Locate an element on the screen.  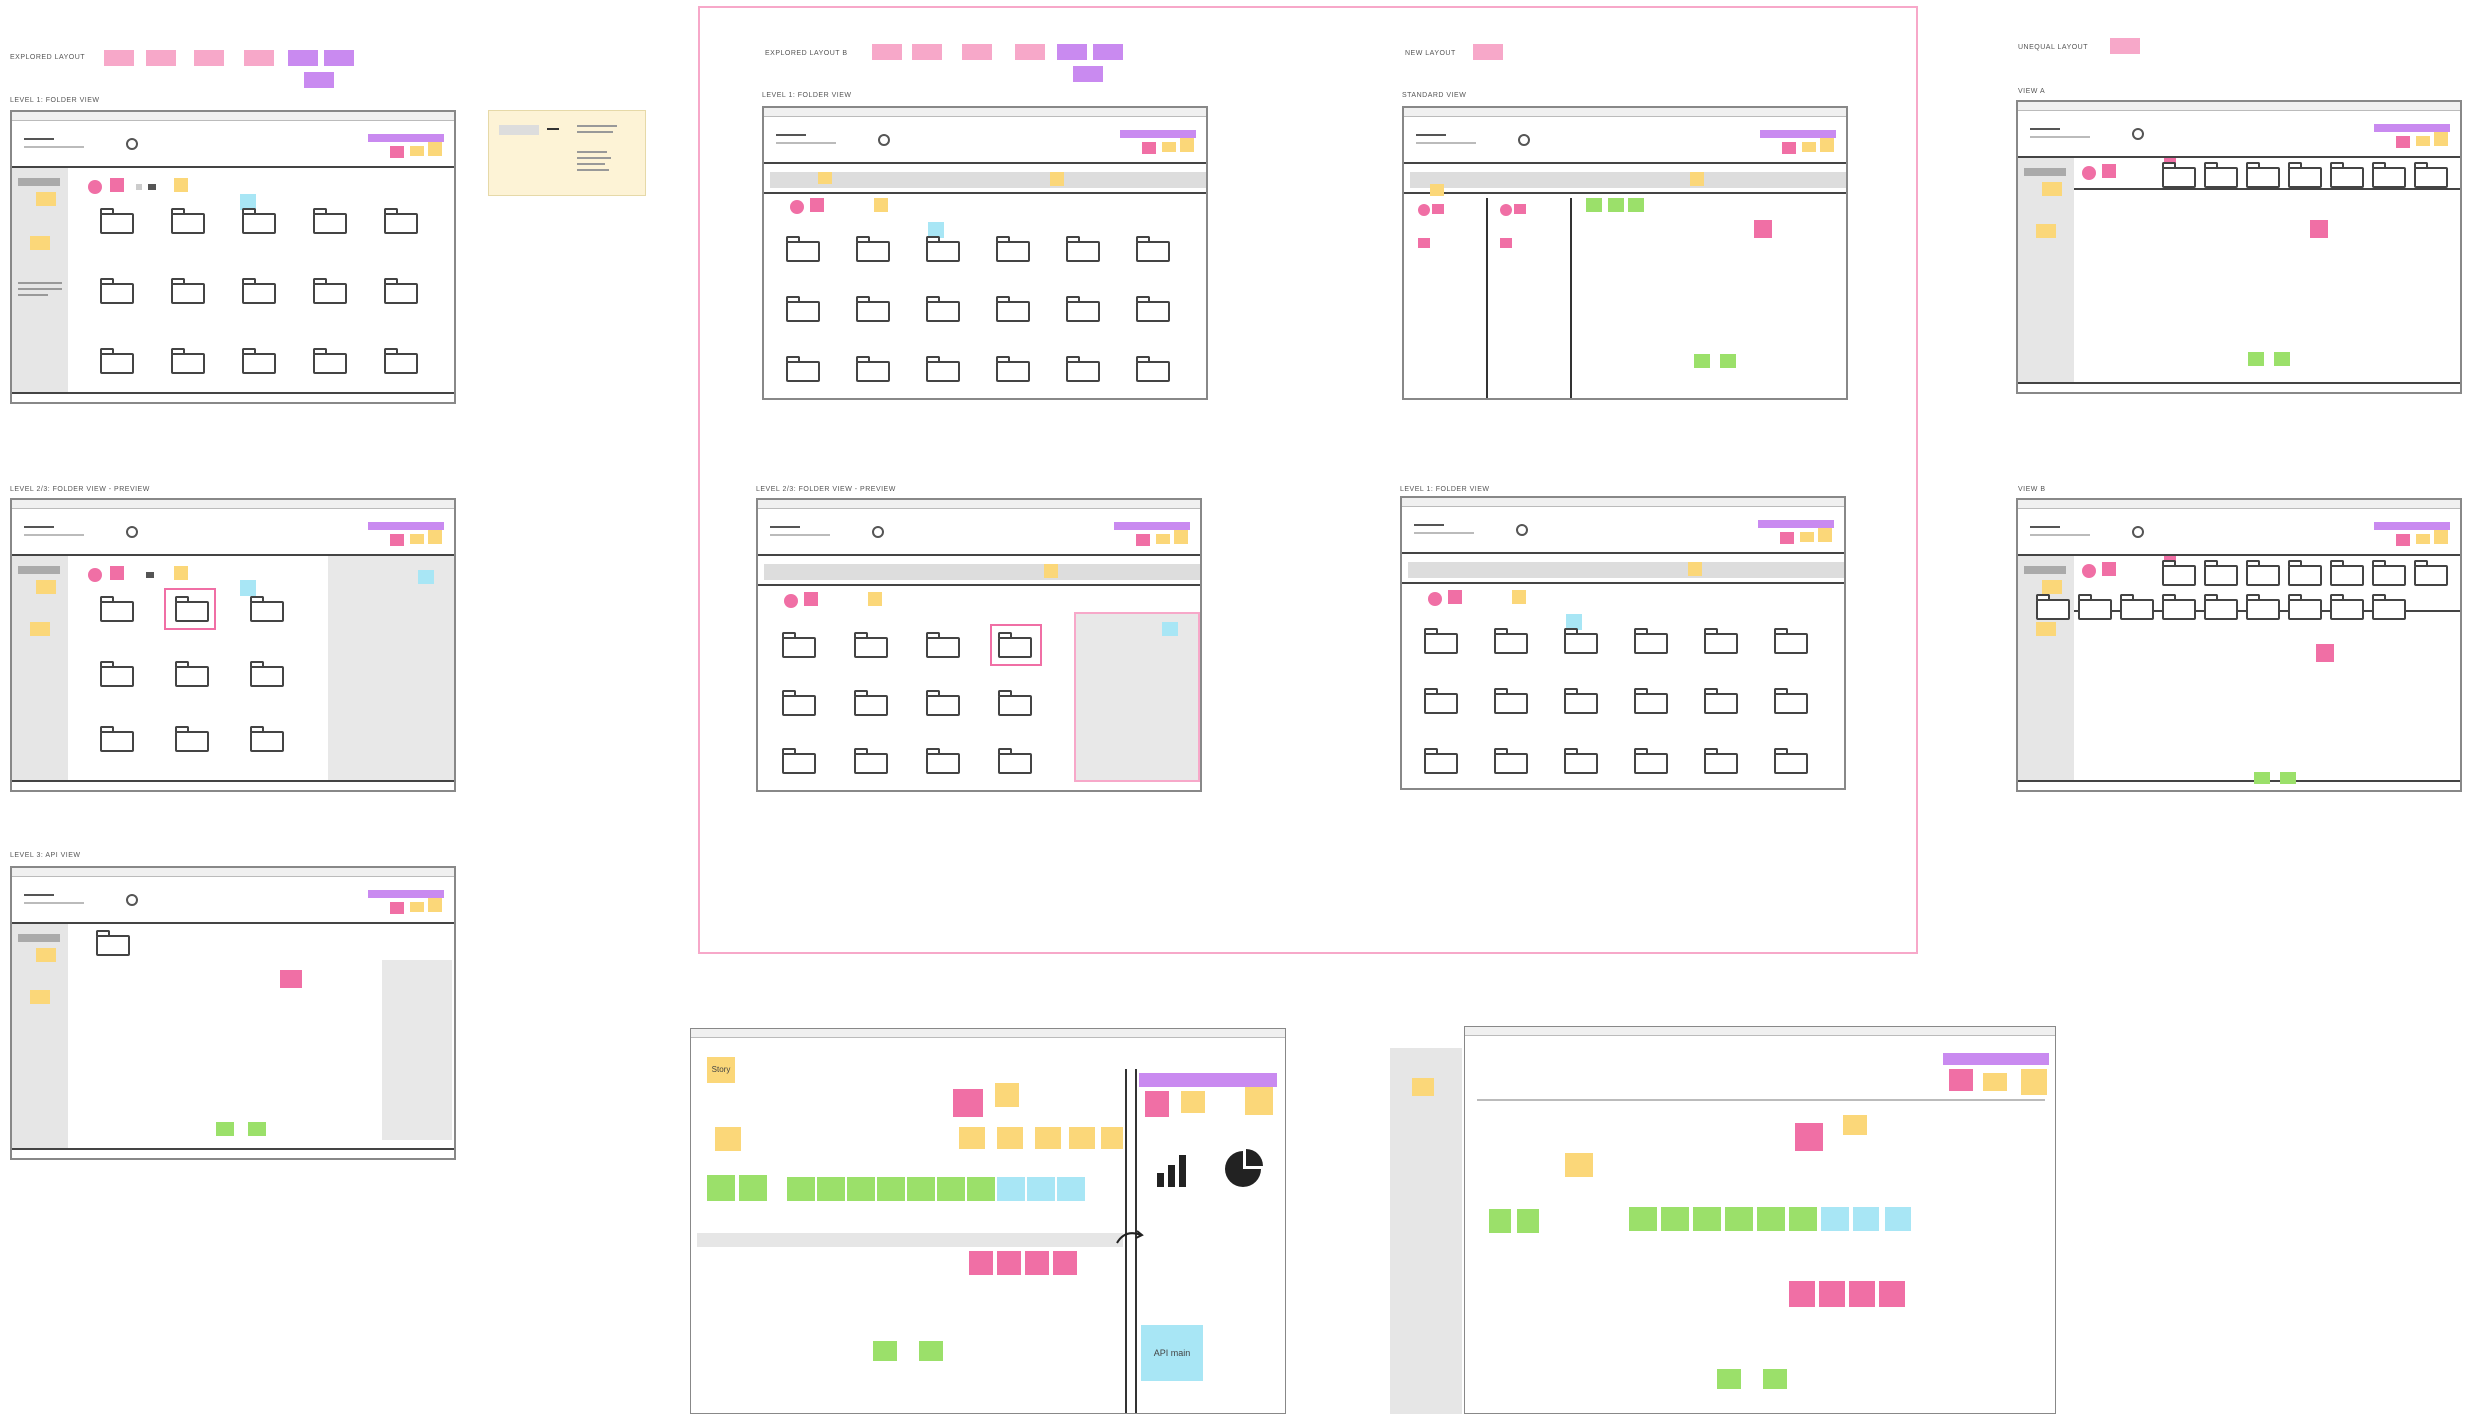
heading-view-a: VIEW A is located at coordinates (2032, 91).